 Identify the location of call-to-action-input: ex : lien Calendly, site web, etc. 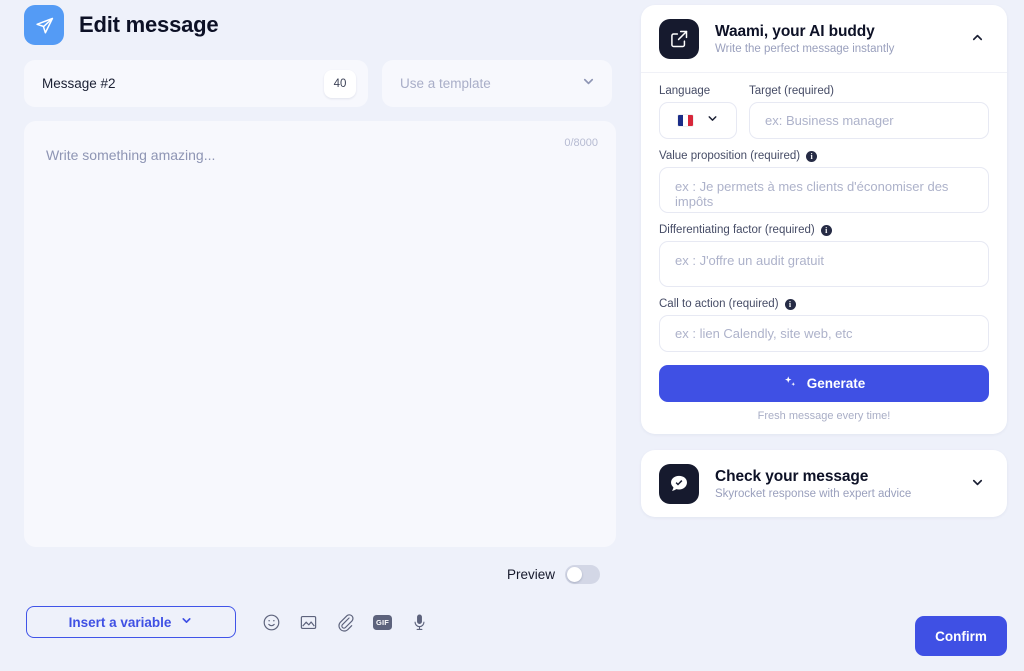
(824, 333).